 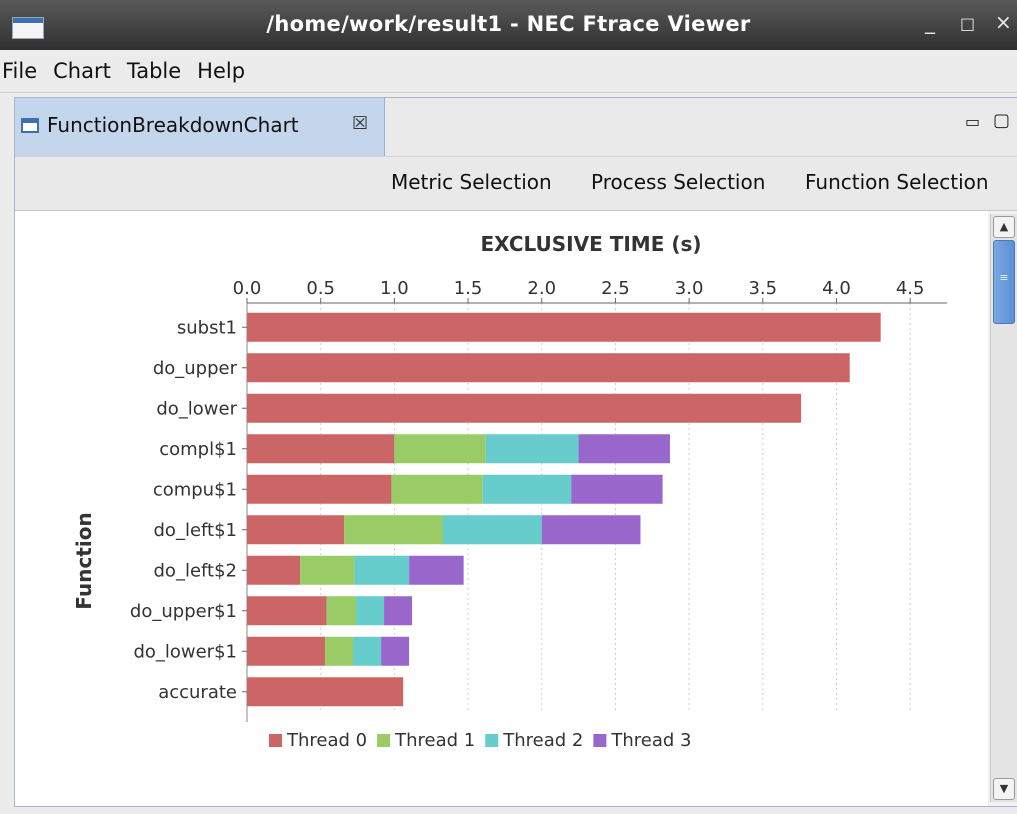 I want to click on window-title: /home/work/result1 - NEC Ftrace Viewer, so click(x=508, y=24).